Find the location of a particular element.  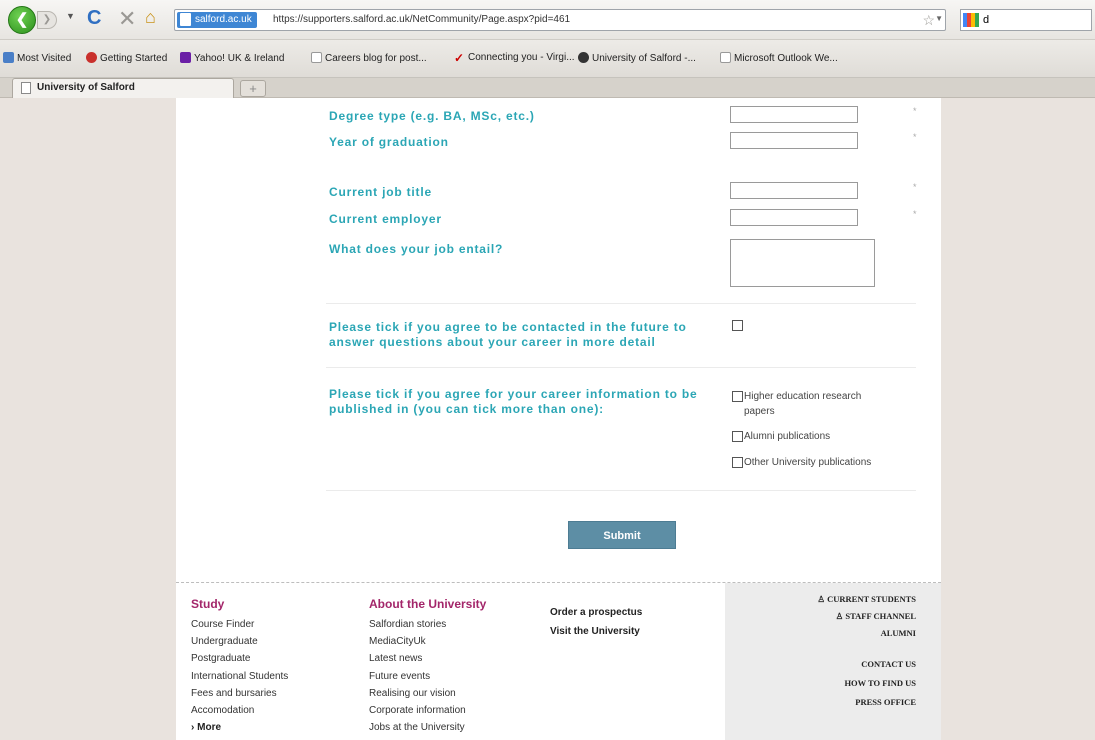

footer-link: Jobs at the University is located at coordinates (417, 727).